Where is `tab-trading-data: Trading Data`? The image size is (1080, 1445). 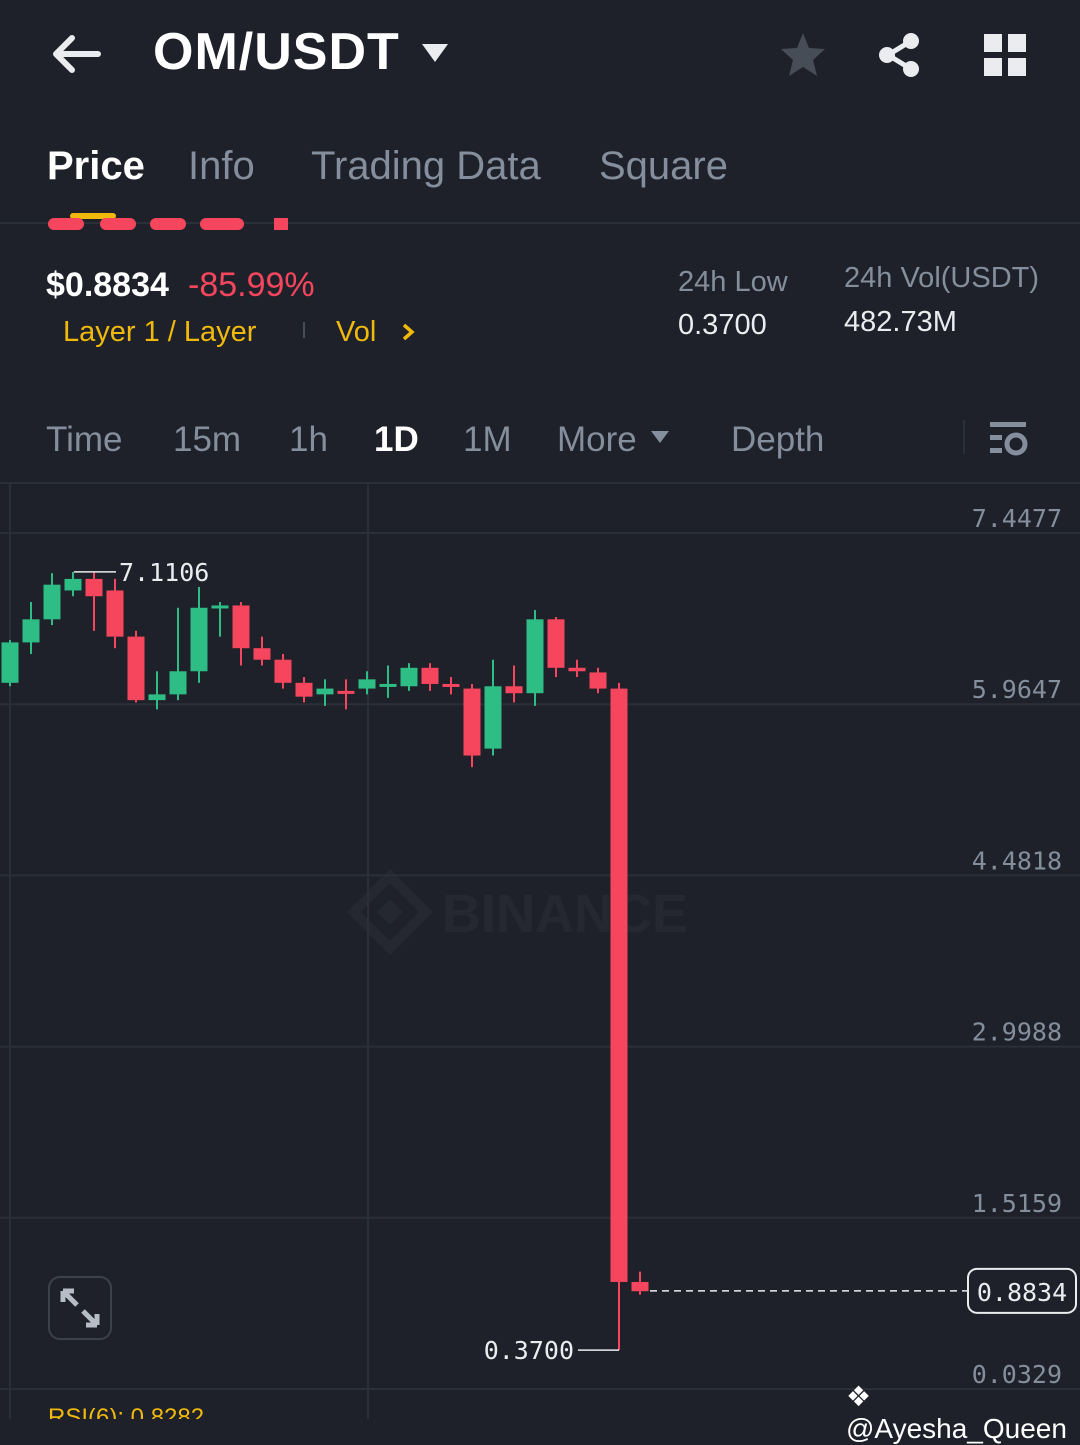
tab-trading-data: Trading Data is located at coordinates (426, 166).